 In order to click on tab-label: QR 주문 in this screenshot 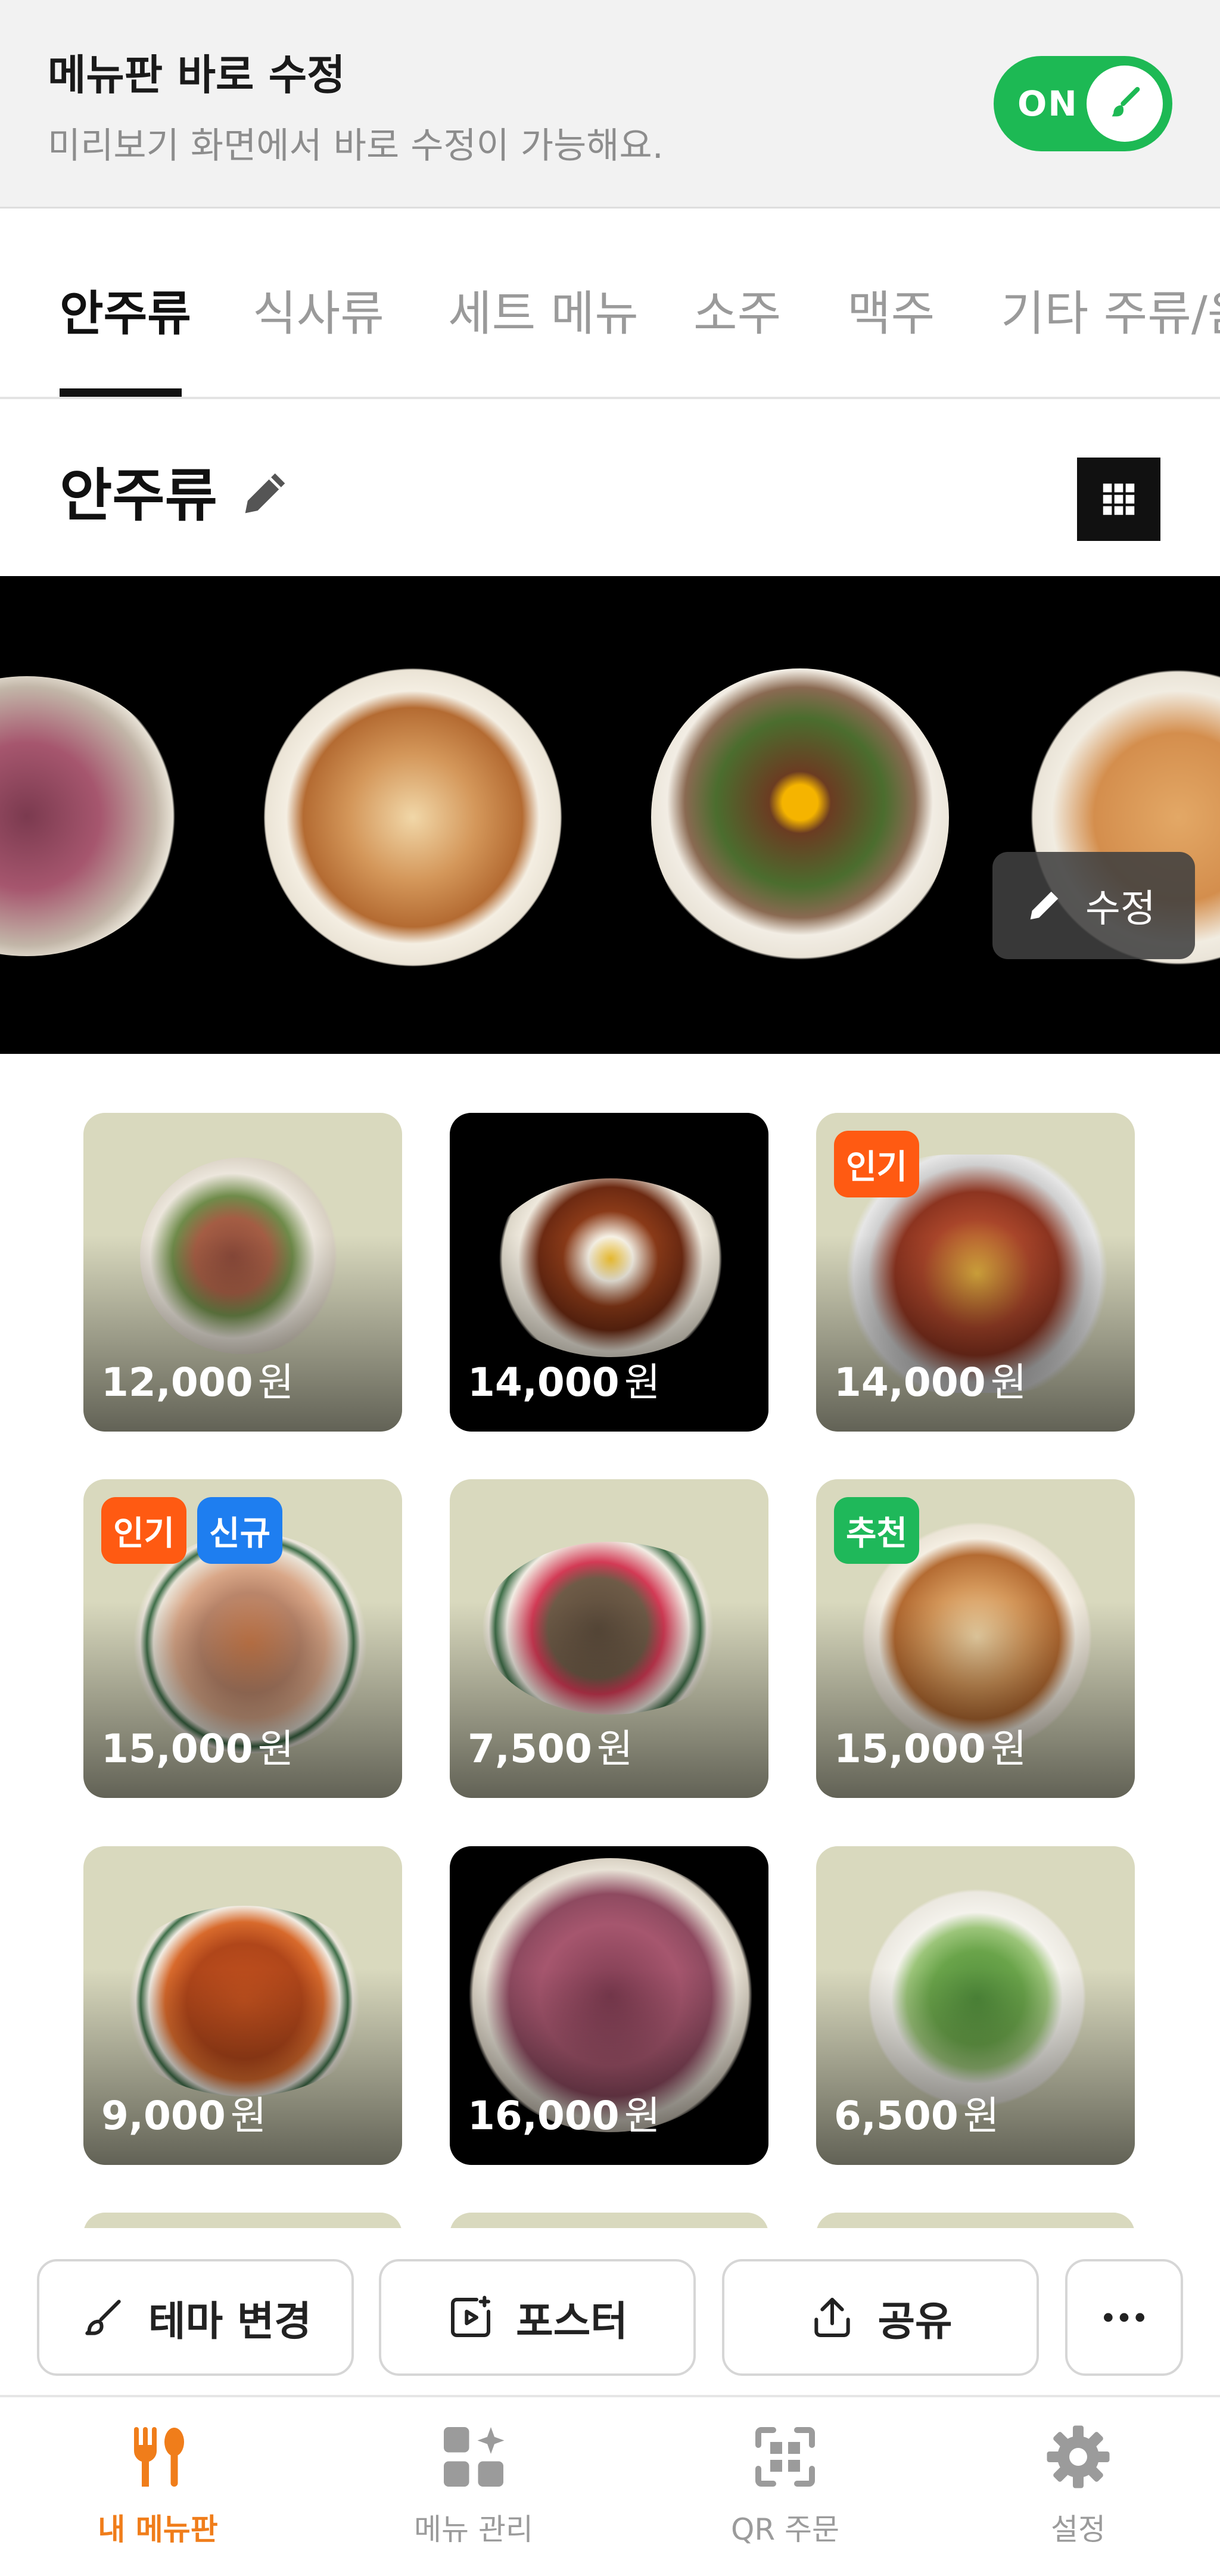, I will do `click(785, 2529)`.